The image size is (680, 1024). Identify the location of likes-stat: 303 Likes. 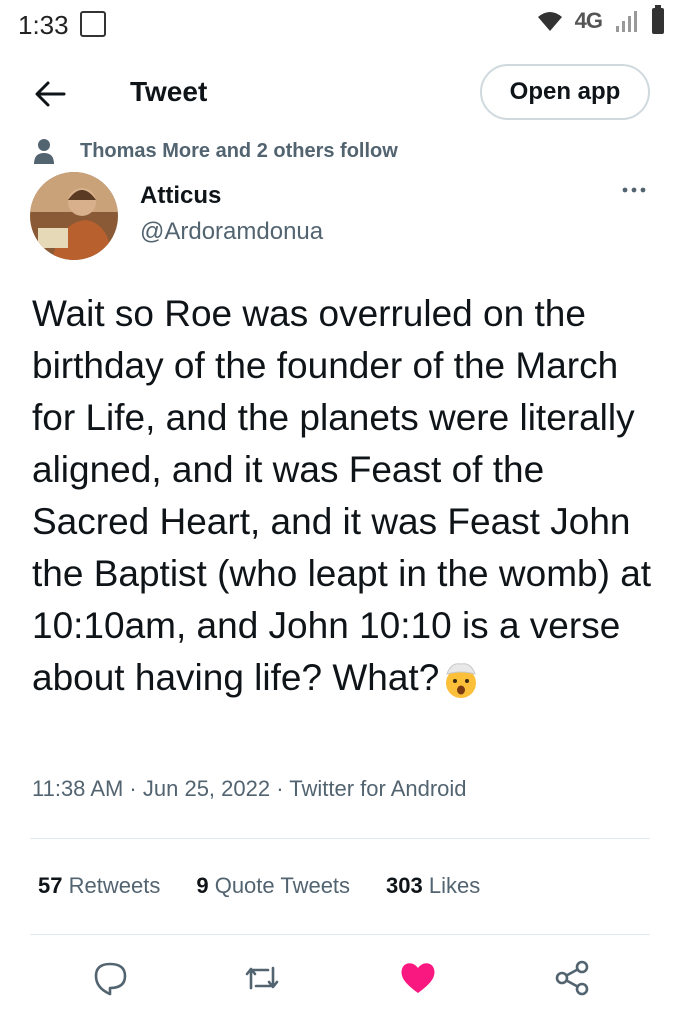
(433, 886).